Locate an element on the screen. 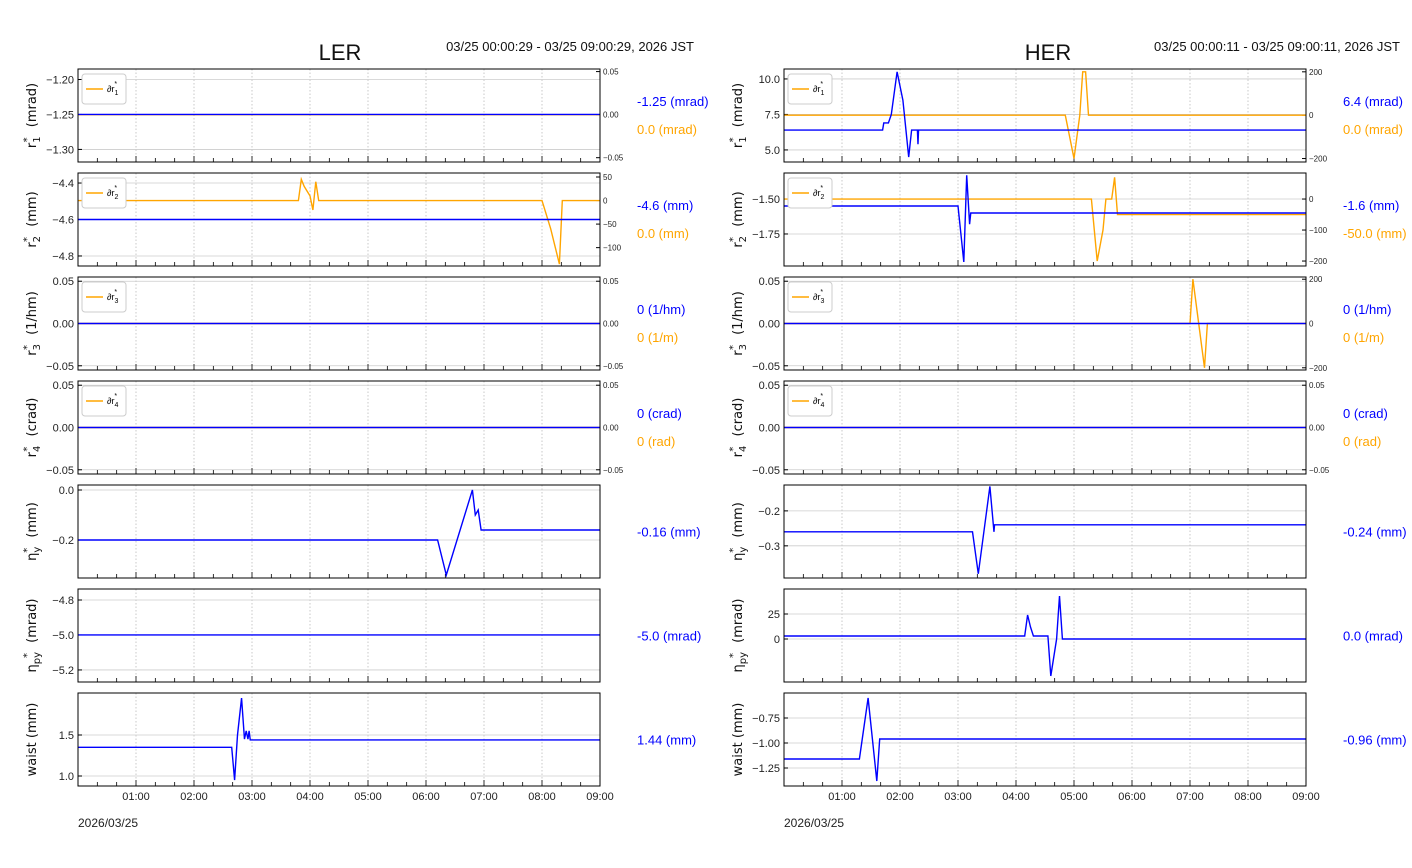 This screenshot has width=1412, height=868. legend-sub: 4 is located at coordinates (822, 405).